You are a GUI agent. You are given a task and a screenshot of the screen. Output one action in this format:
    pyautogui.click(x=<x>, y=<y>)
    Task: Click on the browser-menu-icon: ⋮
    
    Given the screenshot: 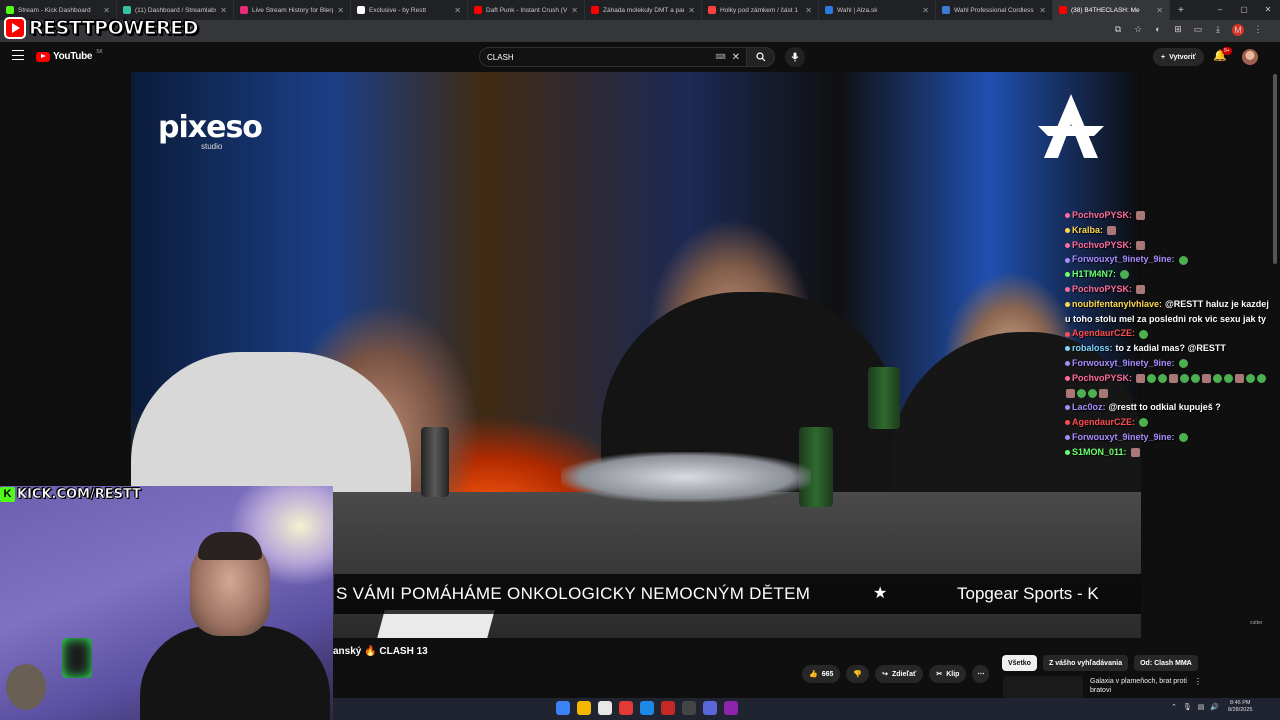 What is the action you would take?
    pyautogui.click(x=1258, y=30)
    